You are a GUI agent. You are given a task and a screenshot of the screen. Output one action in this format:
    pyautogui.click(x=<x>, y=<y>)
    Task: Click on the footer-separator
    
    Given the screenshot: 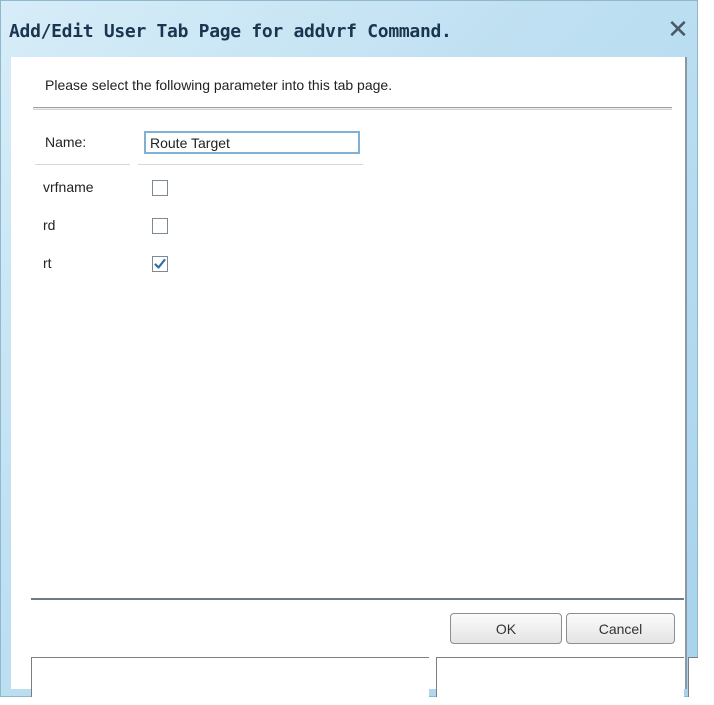 What is the action you would take?
    pyautogui.click(x=357, y=599)
    